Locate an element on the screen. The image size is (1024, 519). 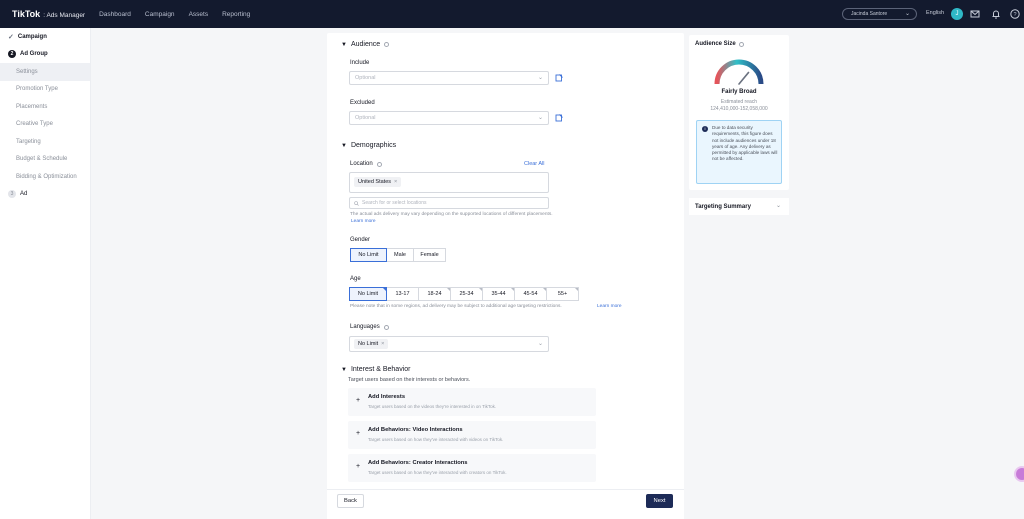
audience-section-title: ▼ Audience is located at coordinates (365, 44).